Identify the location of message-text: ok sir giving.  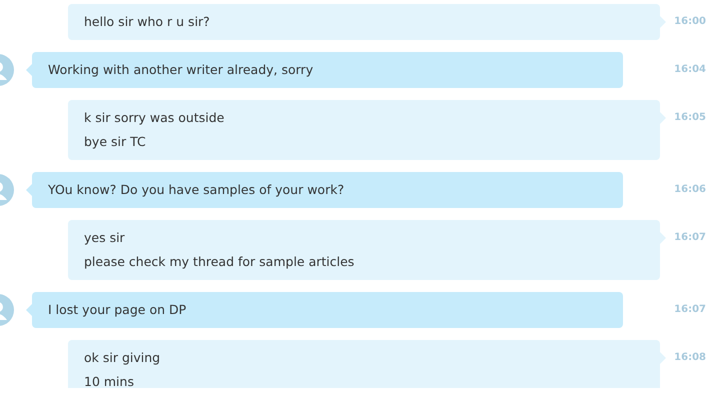
(123, 358).